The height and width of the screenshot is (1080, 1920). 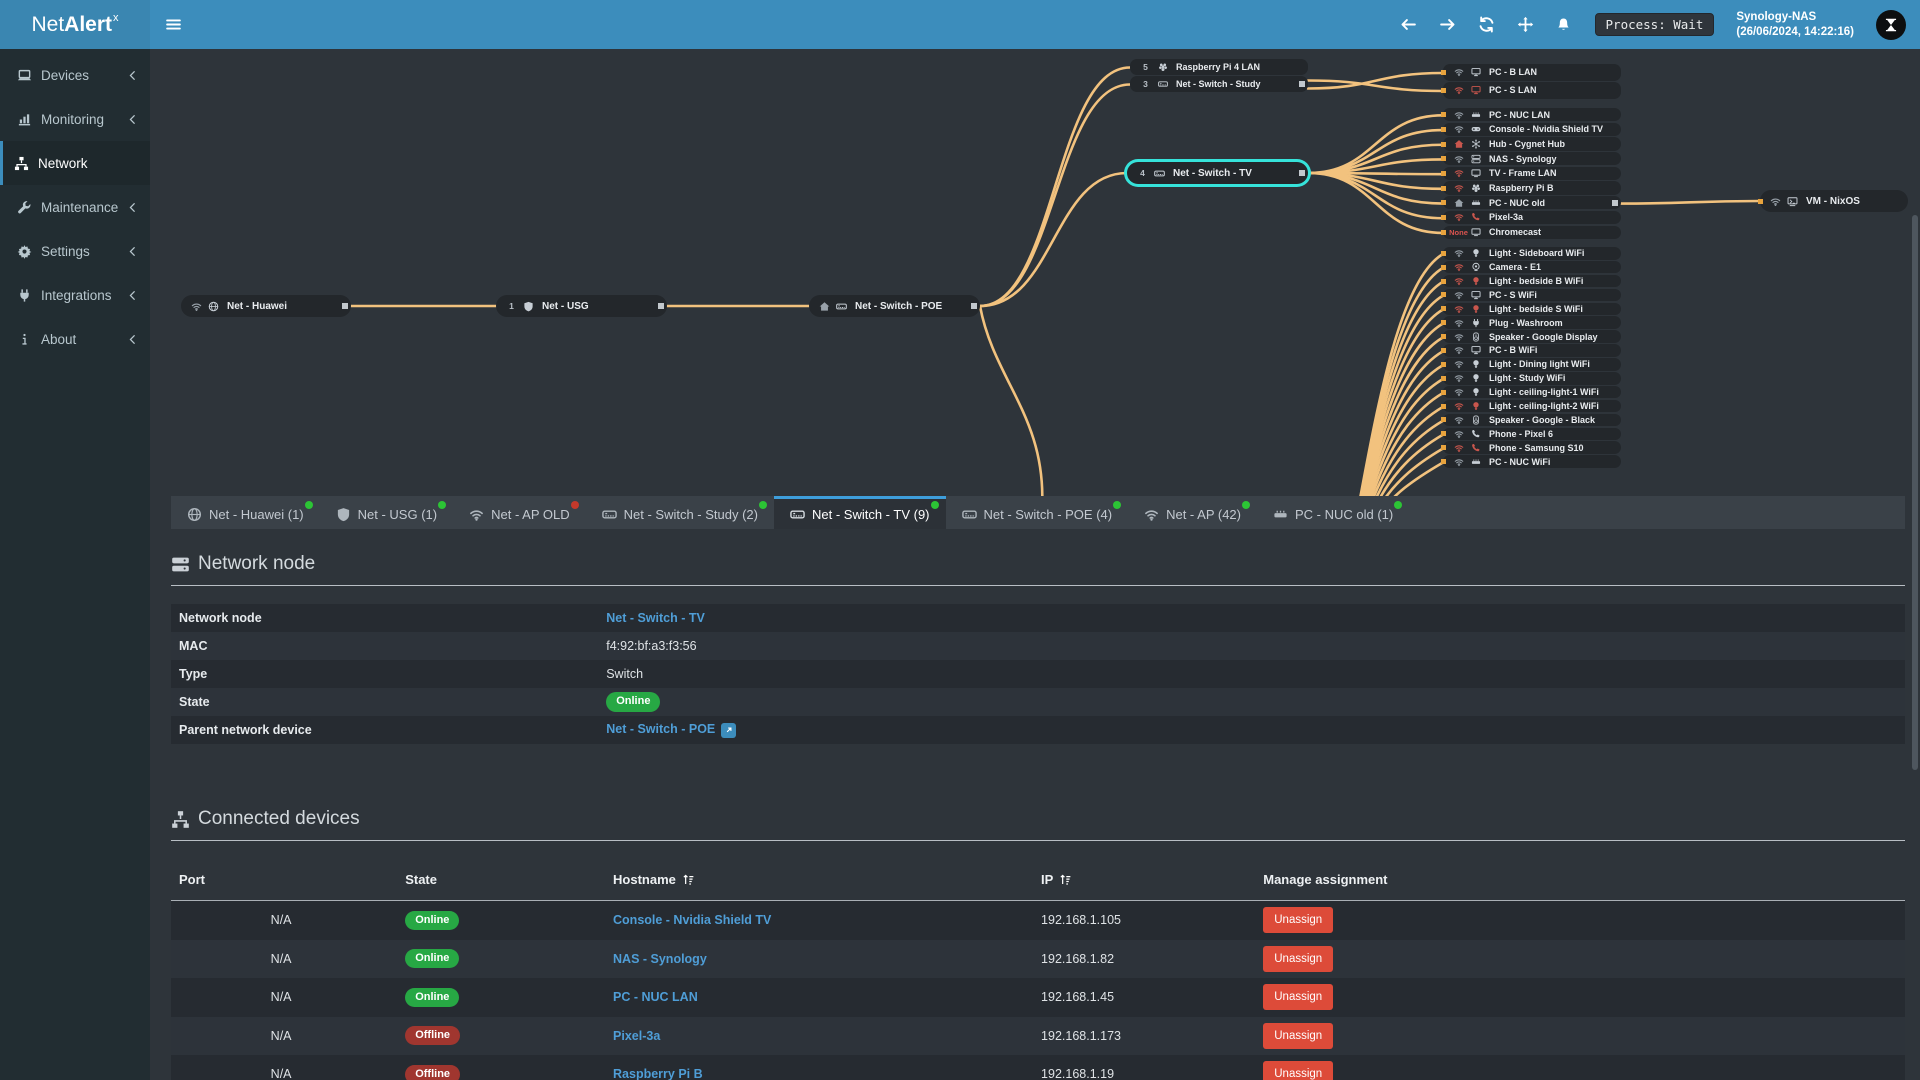 I want to click on tab-net-switch-poe-4: Net - Switch - POE (4), so click(x=1037, y=512).